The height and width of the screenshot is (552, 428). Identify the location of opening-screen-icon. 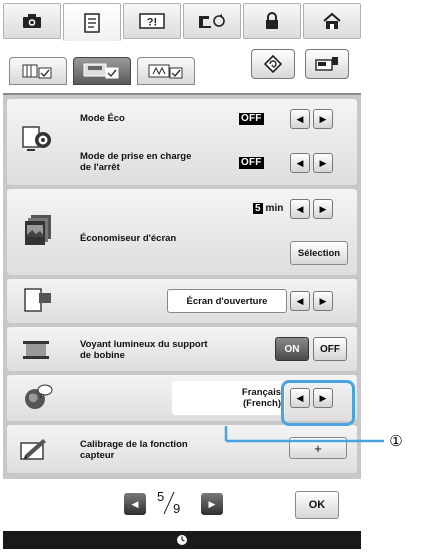
(37, 300).